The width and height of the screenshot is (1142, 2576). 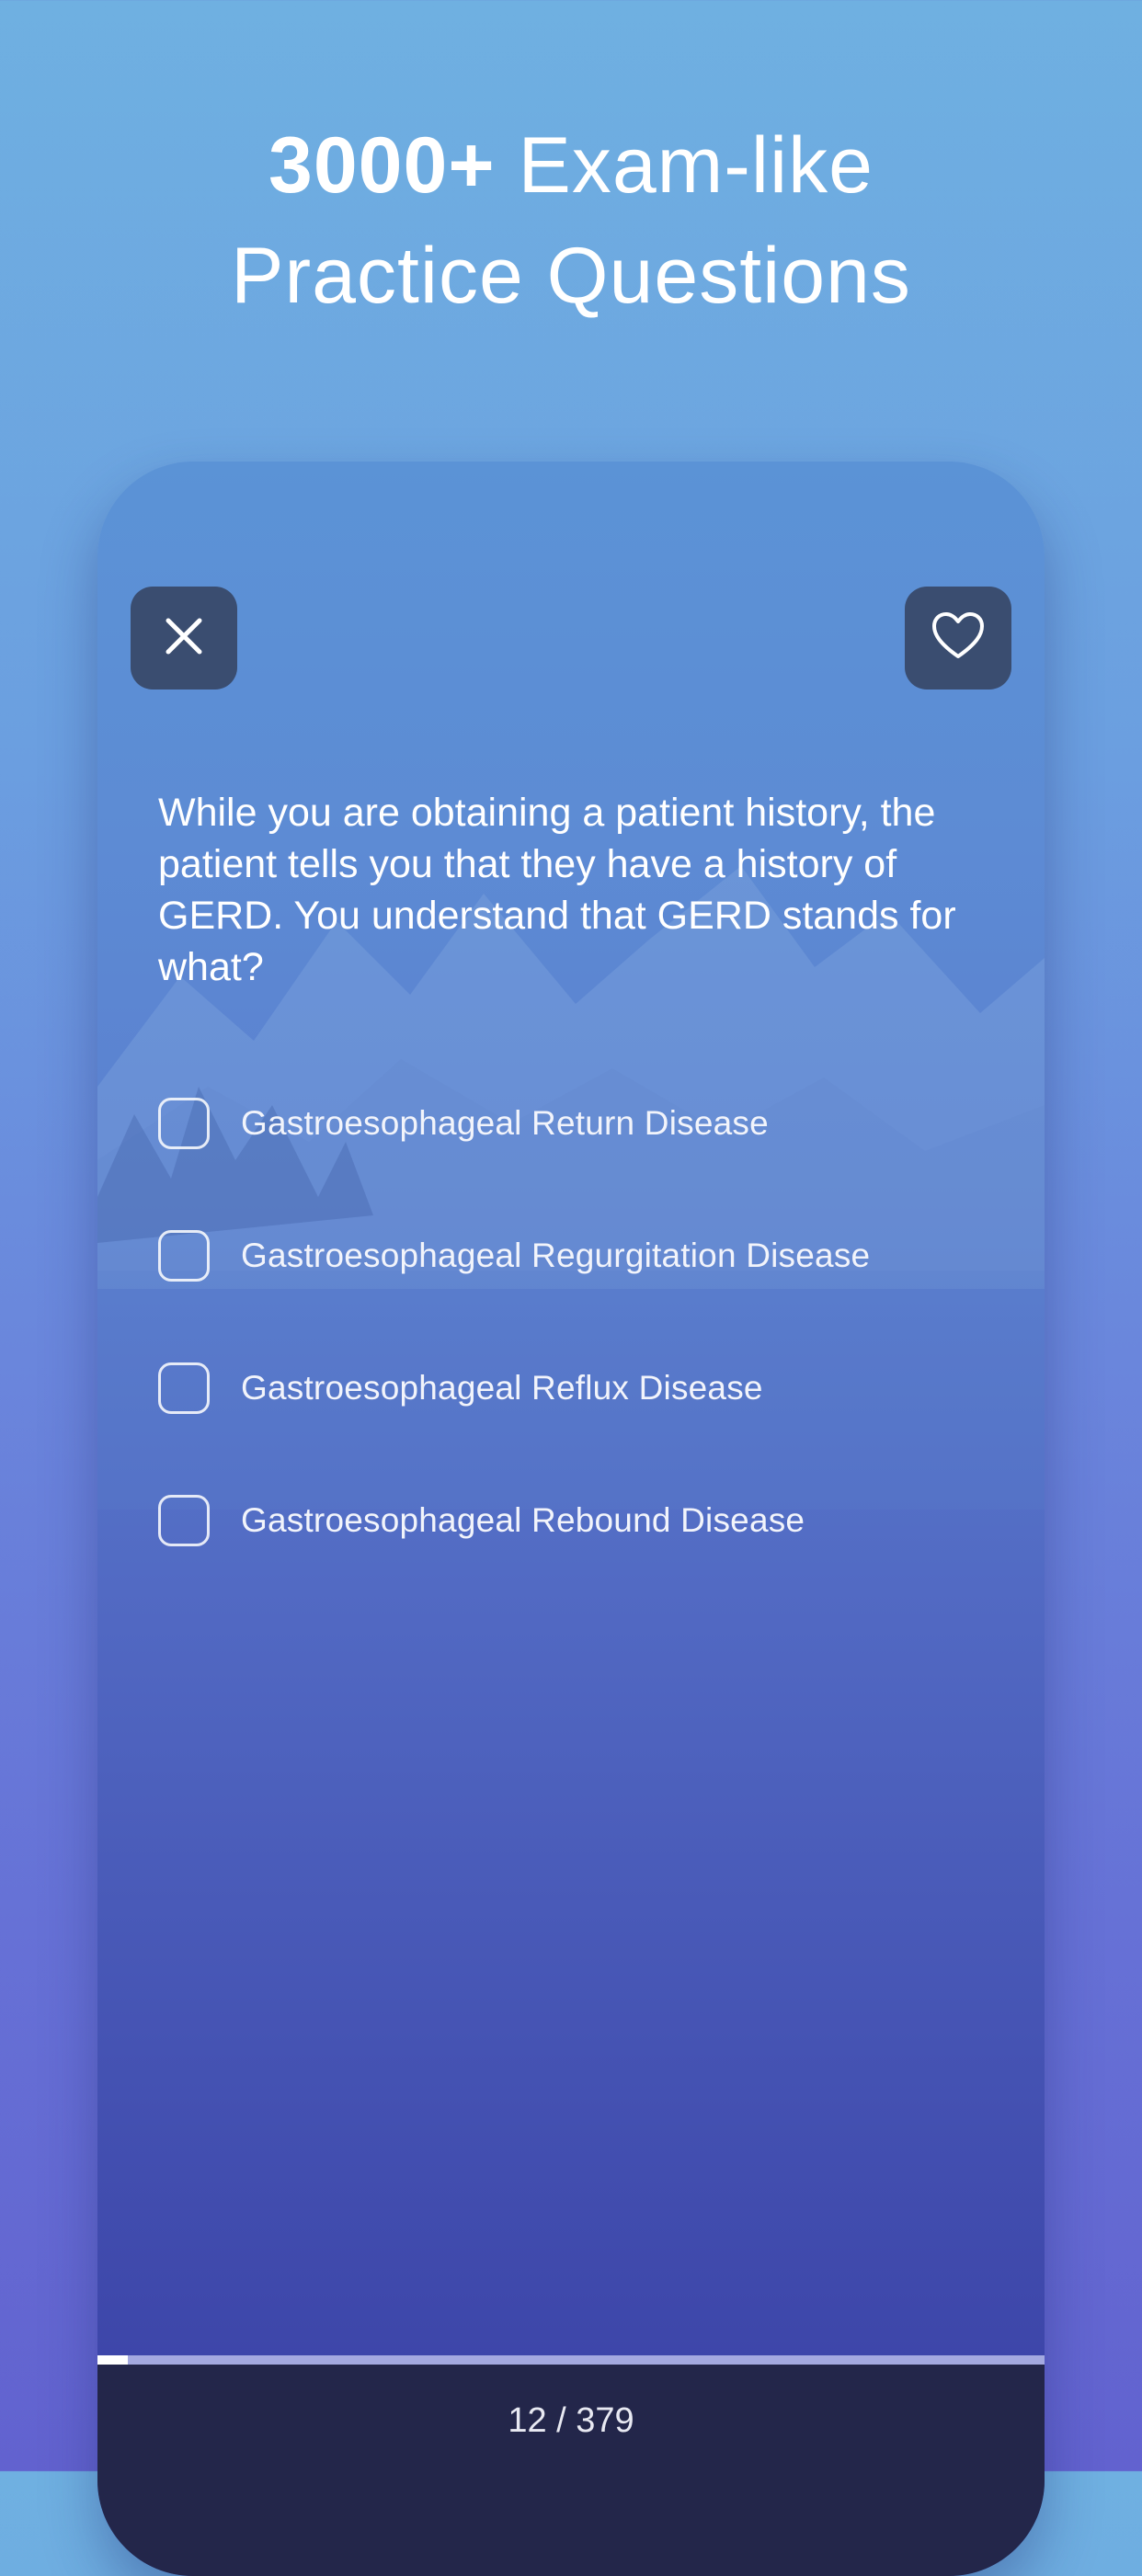 I want to click on progress-bar, so click(x=571, y=2360).